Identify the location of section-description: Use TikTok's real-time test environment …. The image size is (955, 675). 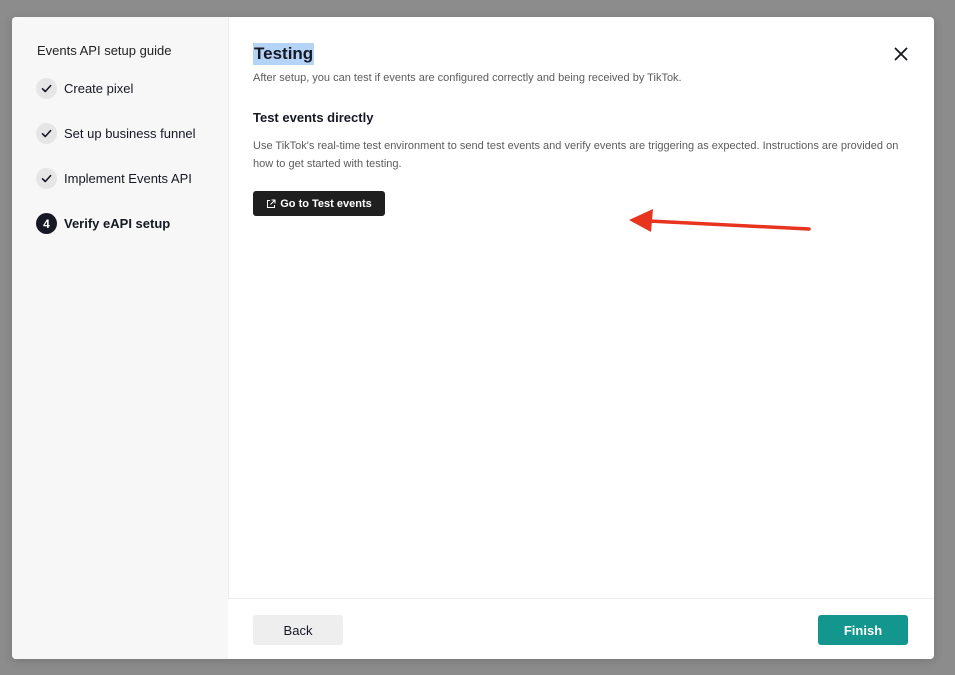
(576, 155).